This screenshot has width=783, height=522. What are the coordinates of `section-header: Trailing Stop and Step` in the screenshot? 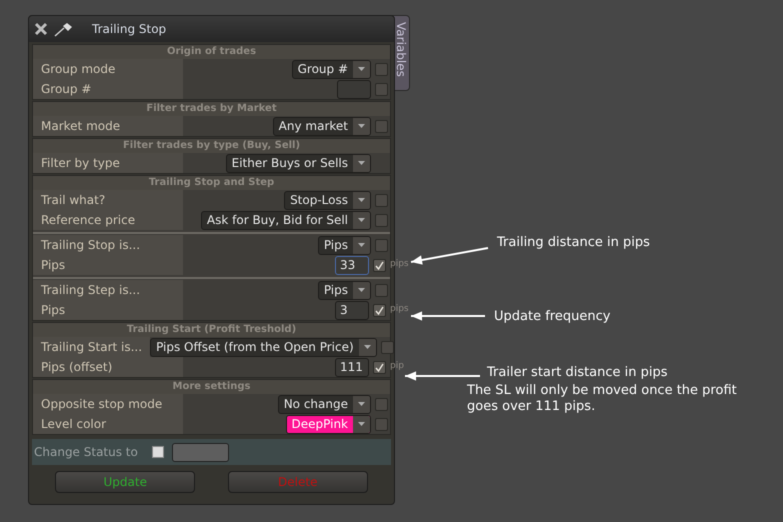 It's located at (211, 183).